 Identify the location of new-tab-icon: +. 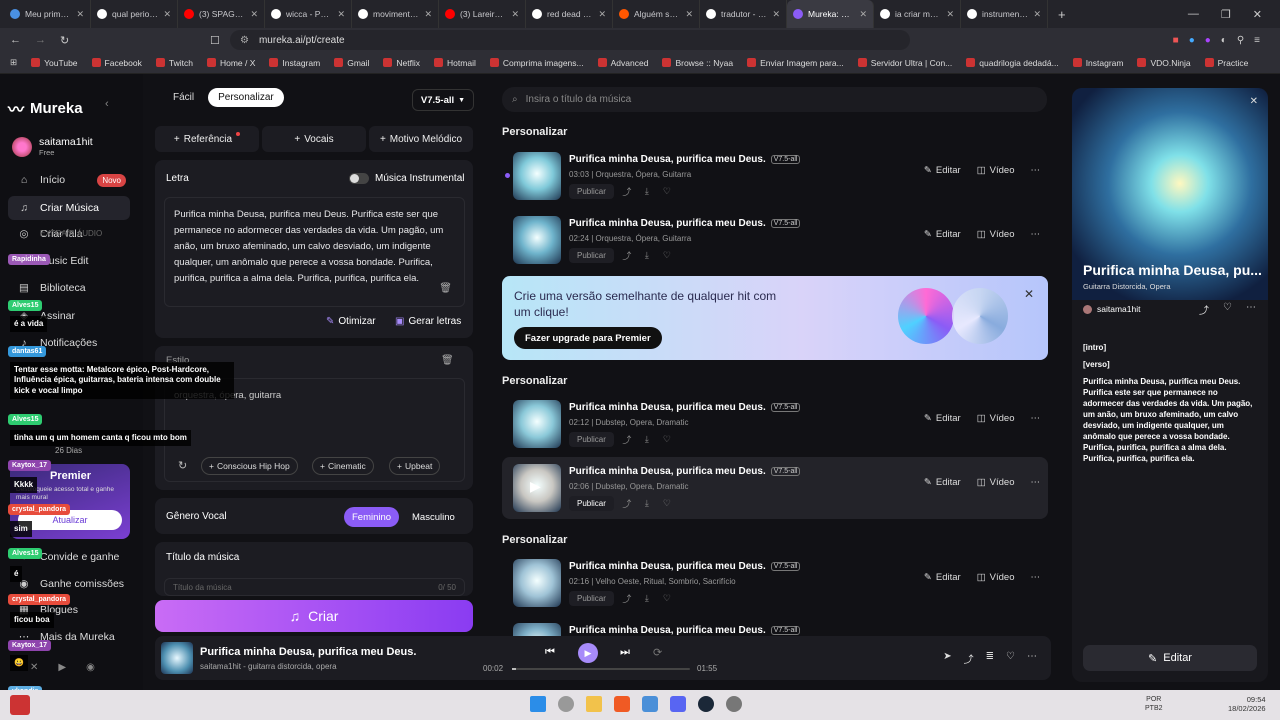
(1062, 14).